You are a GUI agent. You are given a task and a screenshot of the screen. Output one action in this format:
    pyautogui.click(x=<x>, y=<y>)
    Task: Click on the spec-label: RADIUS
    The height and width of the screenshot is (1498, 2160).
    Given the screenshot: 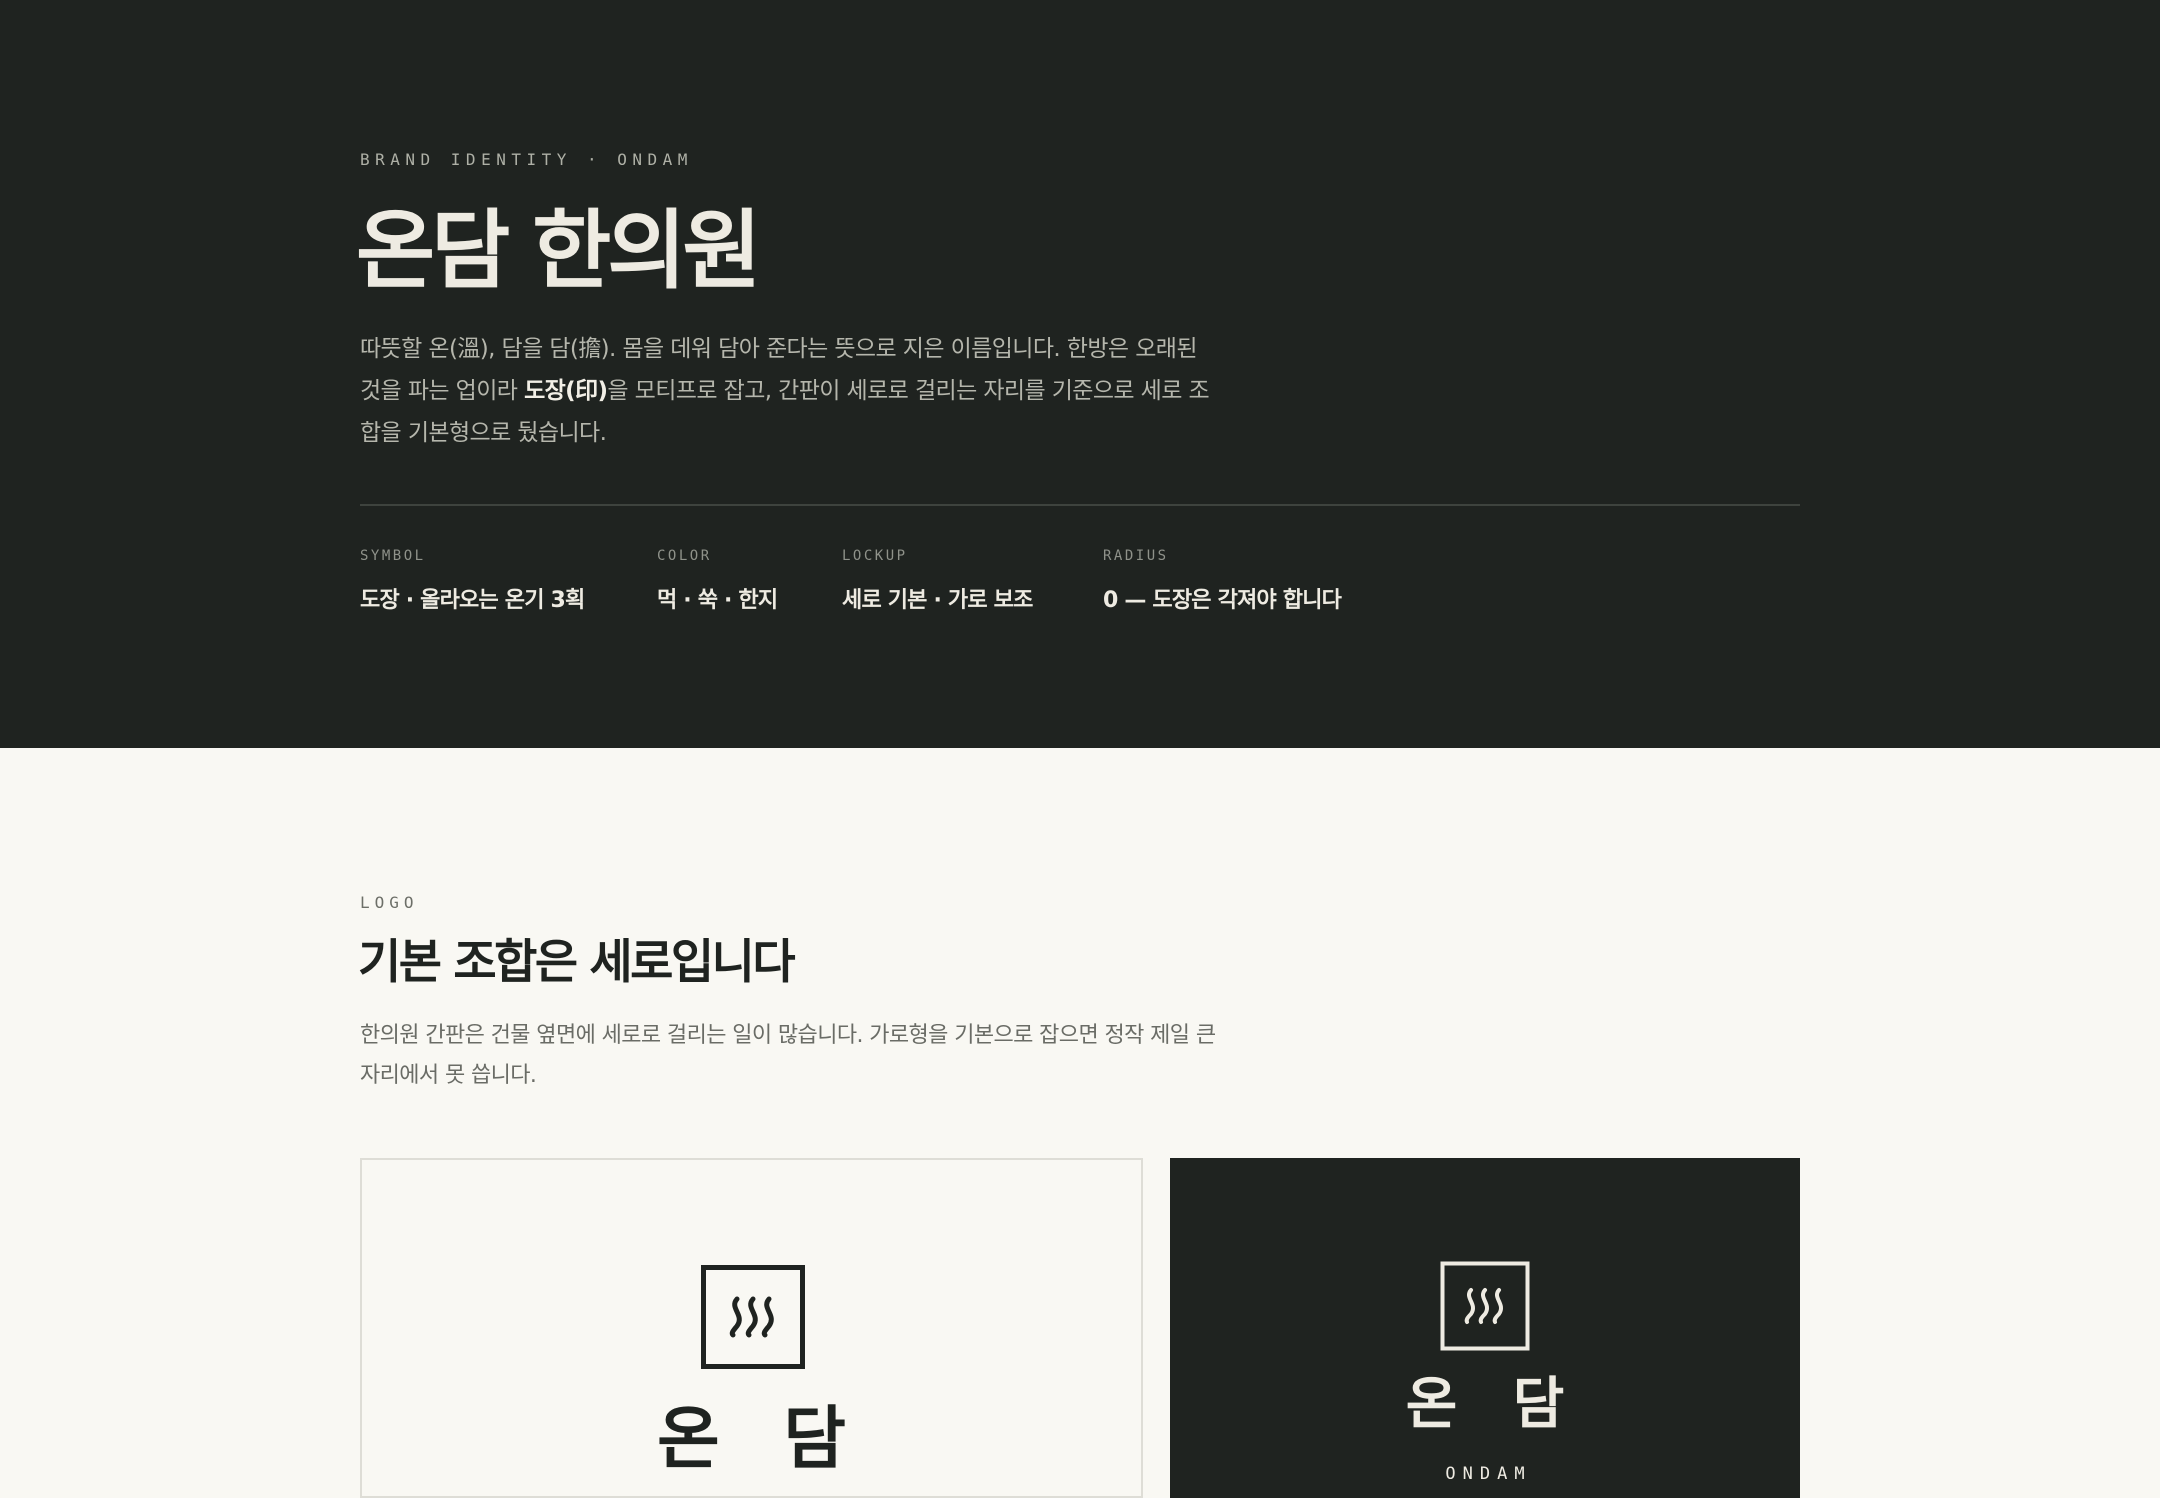 What is the action you would take?
    pyautogui.click(x=1136, y=556)
    